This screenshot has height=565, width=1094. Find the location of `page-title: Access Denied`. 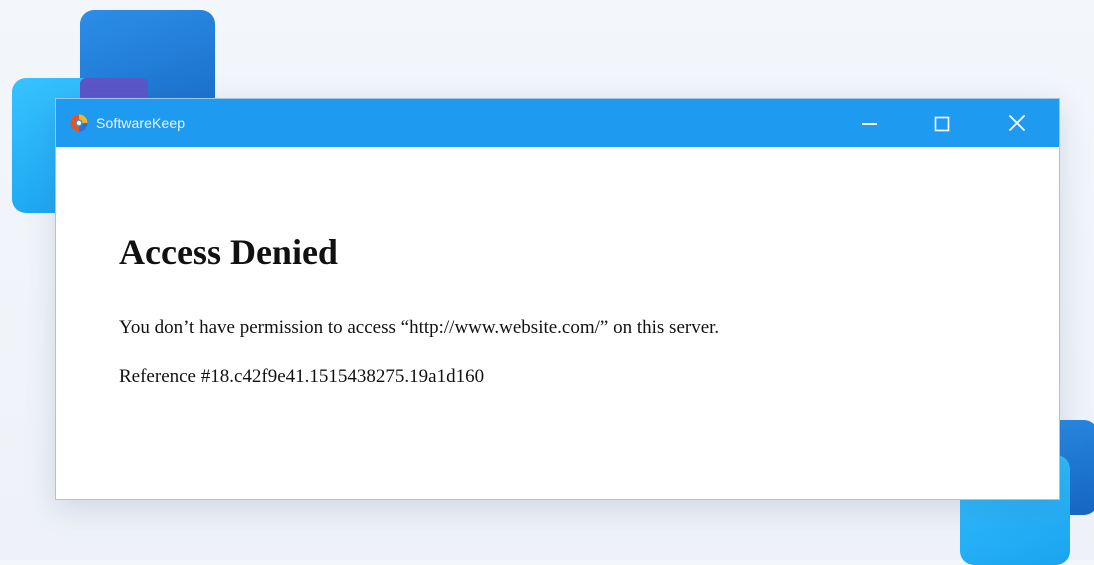

page-title: Access Denied is located at coordinates (228, 252).